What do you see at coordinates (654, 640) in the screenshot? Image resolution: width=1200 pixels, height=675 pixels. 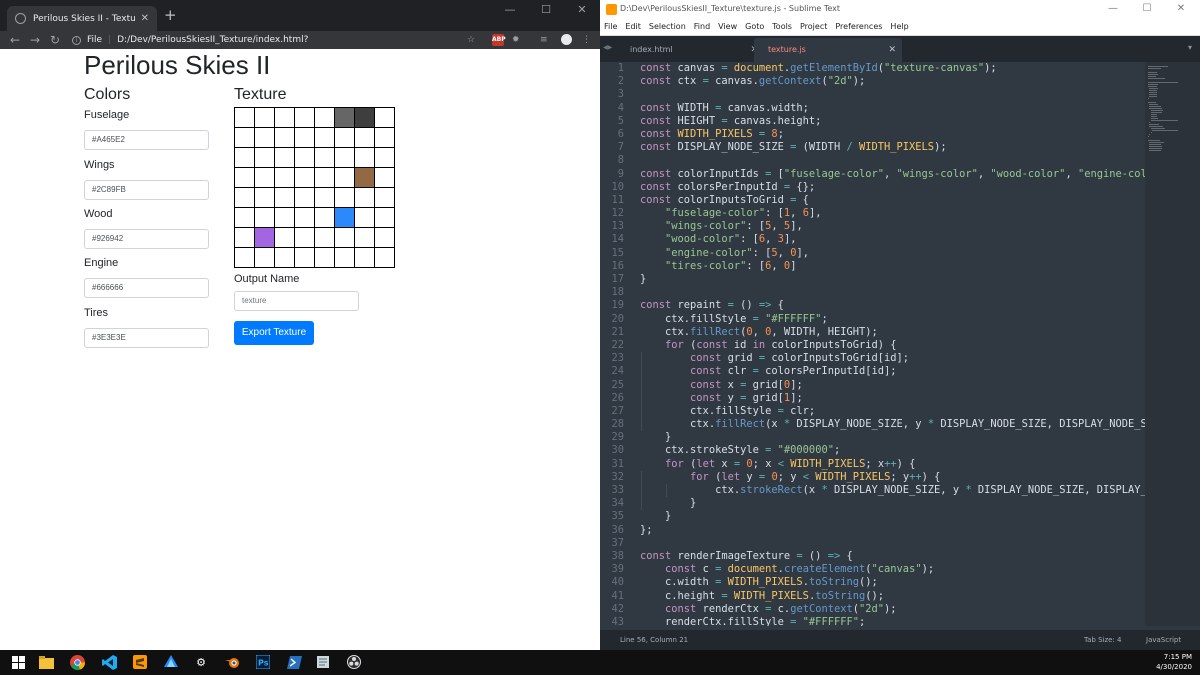 I see `cursor-position: Line 56, Column 21` at bounding box center [654, 640].